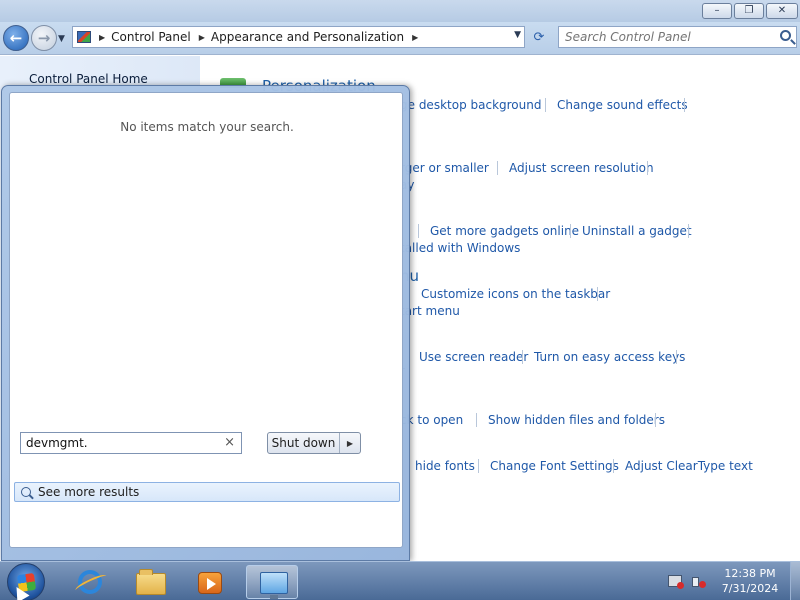 Image resolution: width=800 pixels, height=600 pixels. I want to click on address-dropdown-button: ▼, so click(517, 35).